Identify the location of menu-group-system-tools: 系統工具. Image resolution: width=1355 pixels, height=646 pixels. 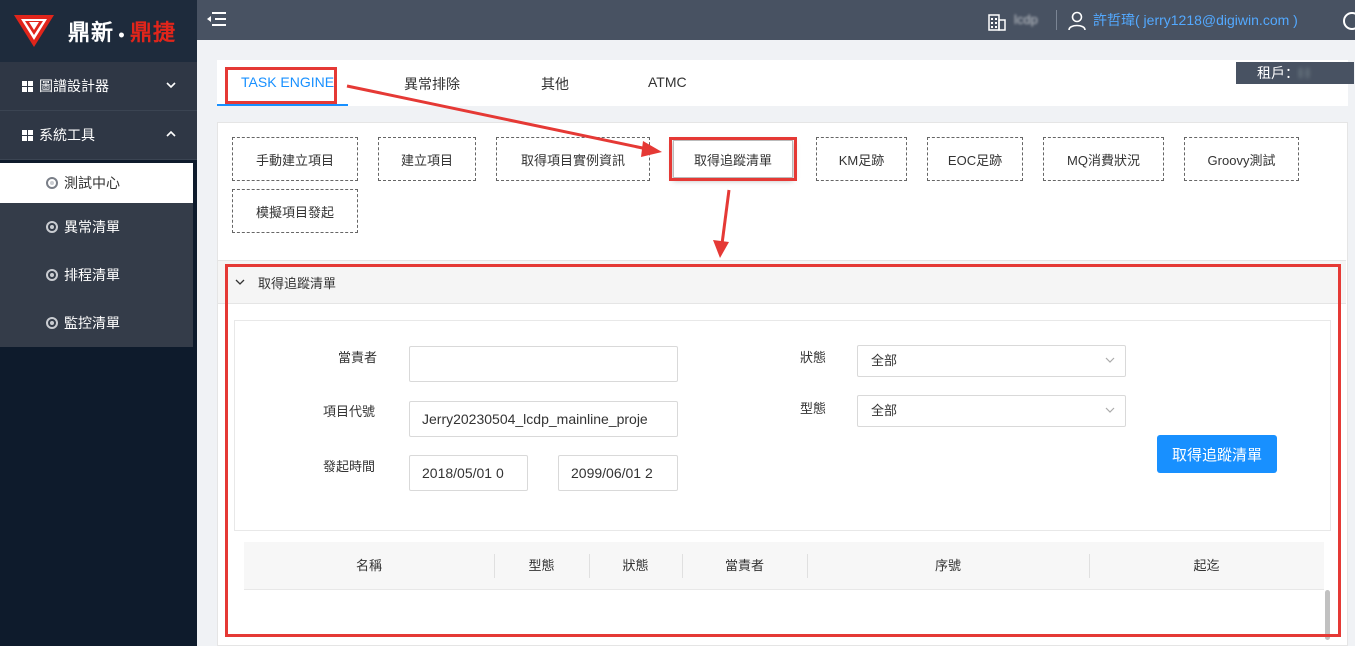
(98, 135).